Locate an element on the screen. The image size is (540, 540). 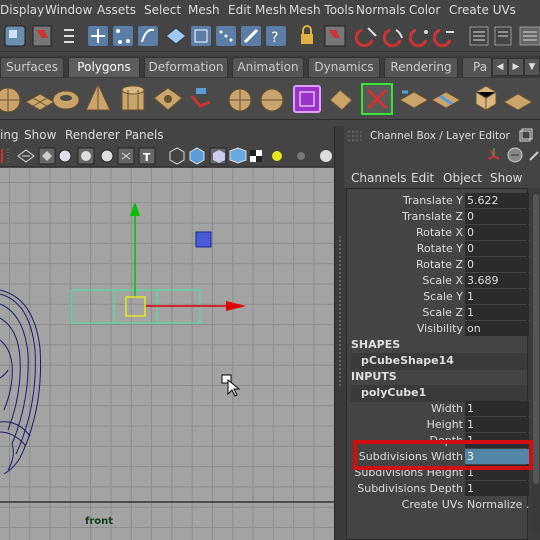
select-by-component-icon is located at coordinates (98, 36).